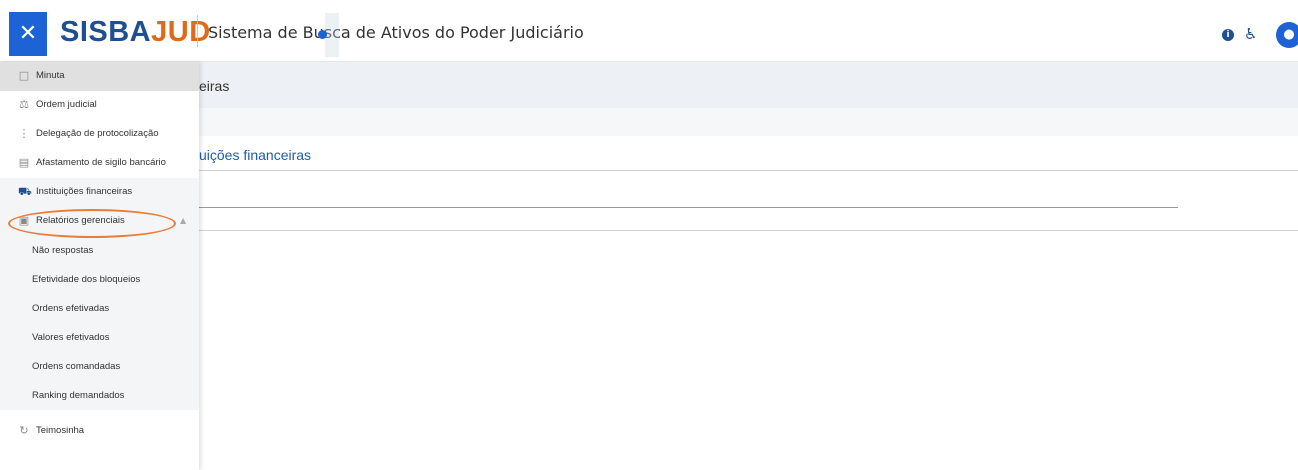 This screenshot has height=470, width=1298. What do you see at coordinates (92, 223) in the screenshot?
I see `highlight-annotation` at bounding box center [92, 223].